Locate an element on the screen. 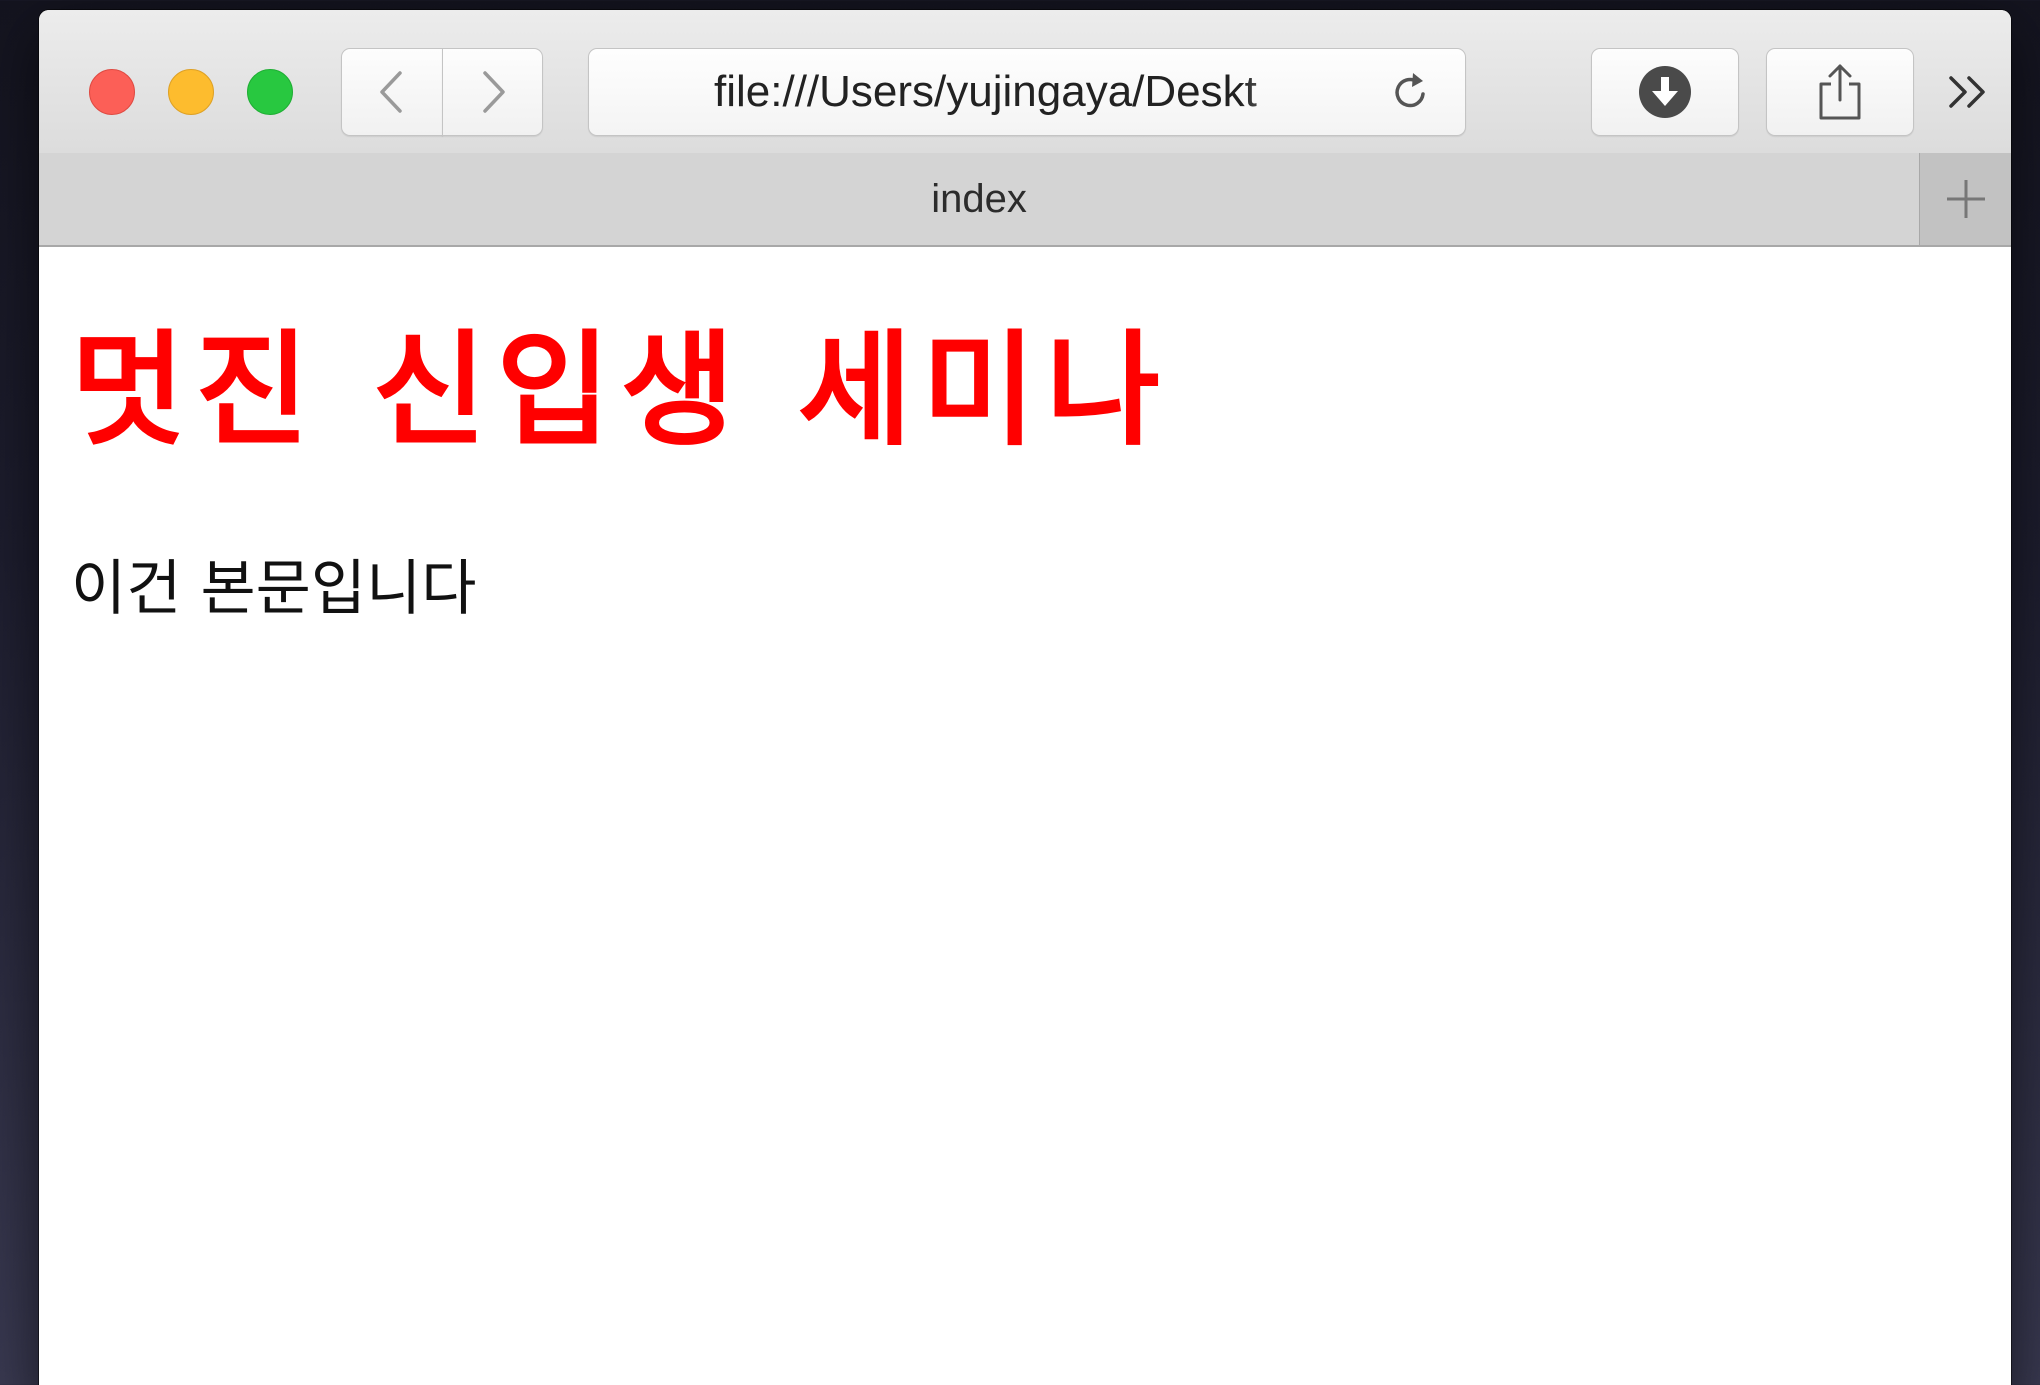 The width and height of the screenshot is (2040, 1385). toolbar-overflow-button is located at coordinates (1969, 92).